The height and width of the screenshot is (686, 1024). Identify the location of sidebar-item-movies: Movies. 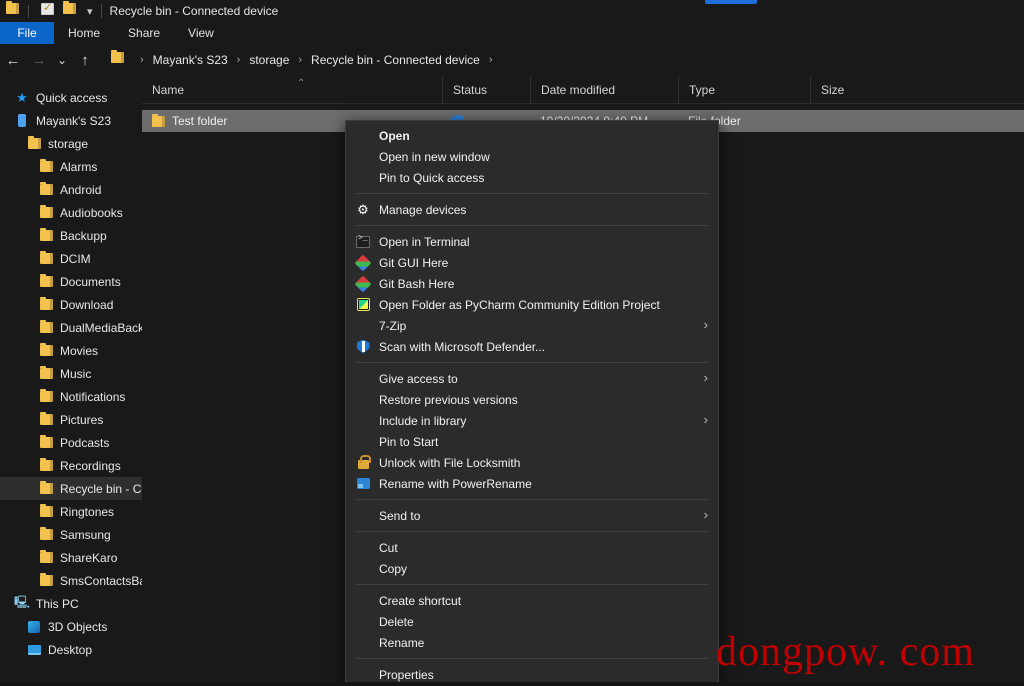
(71, 350).